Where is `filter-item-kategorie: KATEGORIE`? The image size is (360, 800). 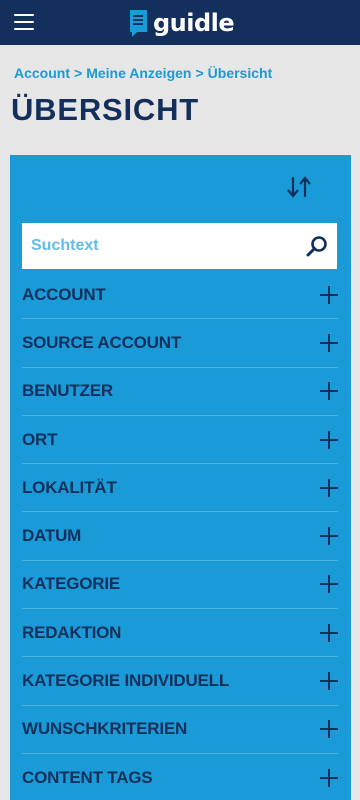 filter-item-kategorie: KATEGORIE is located at coordinates (180, 585).